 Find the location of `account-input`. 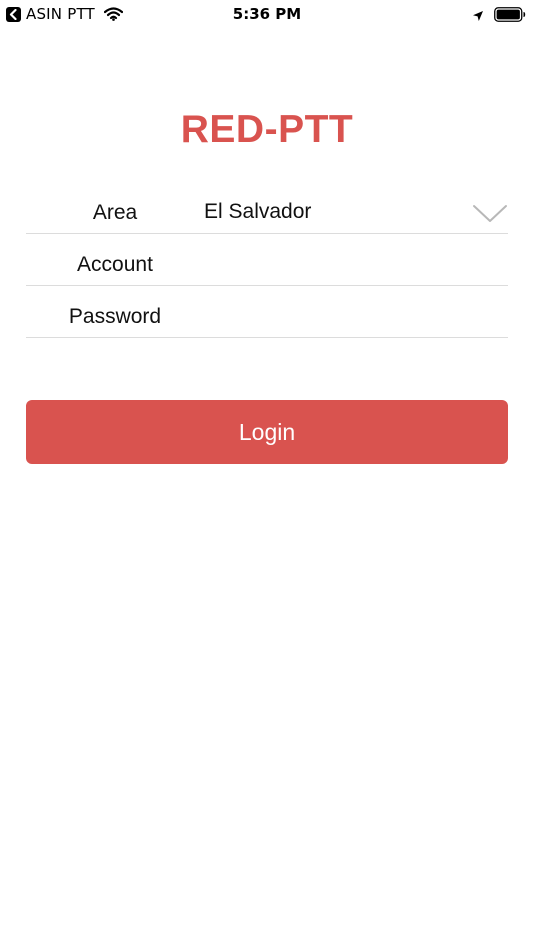

account-input is located at coordinates (349, 261).